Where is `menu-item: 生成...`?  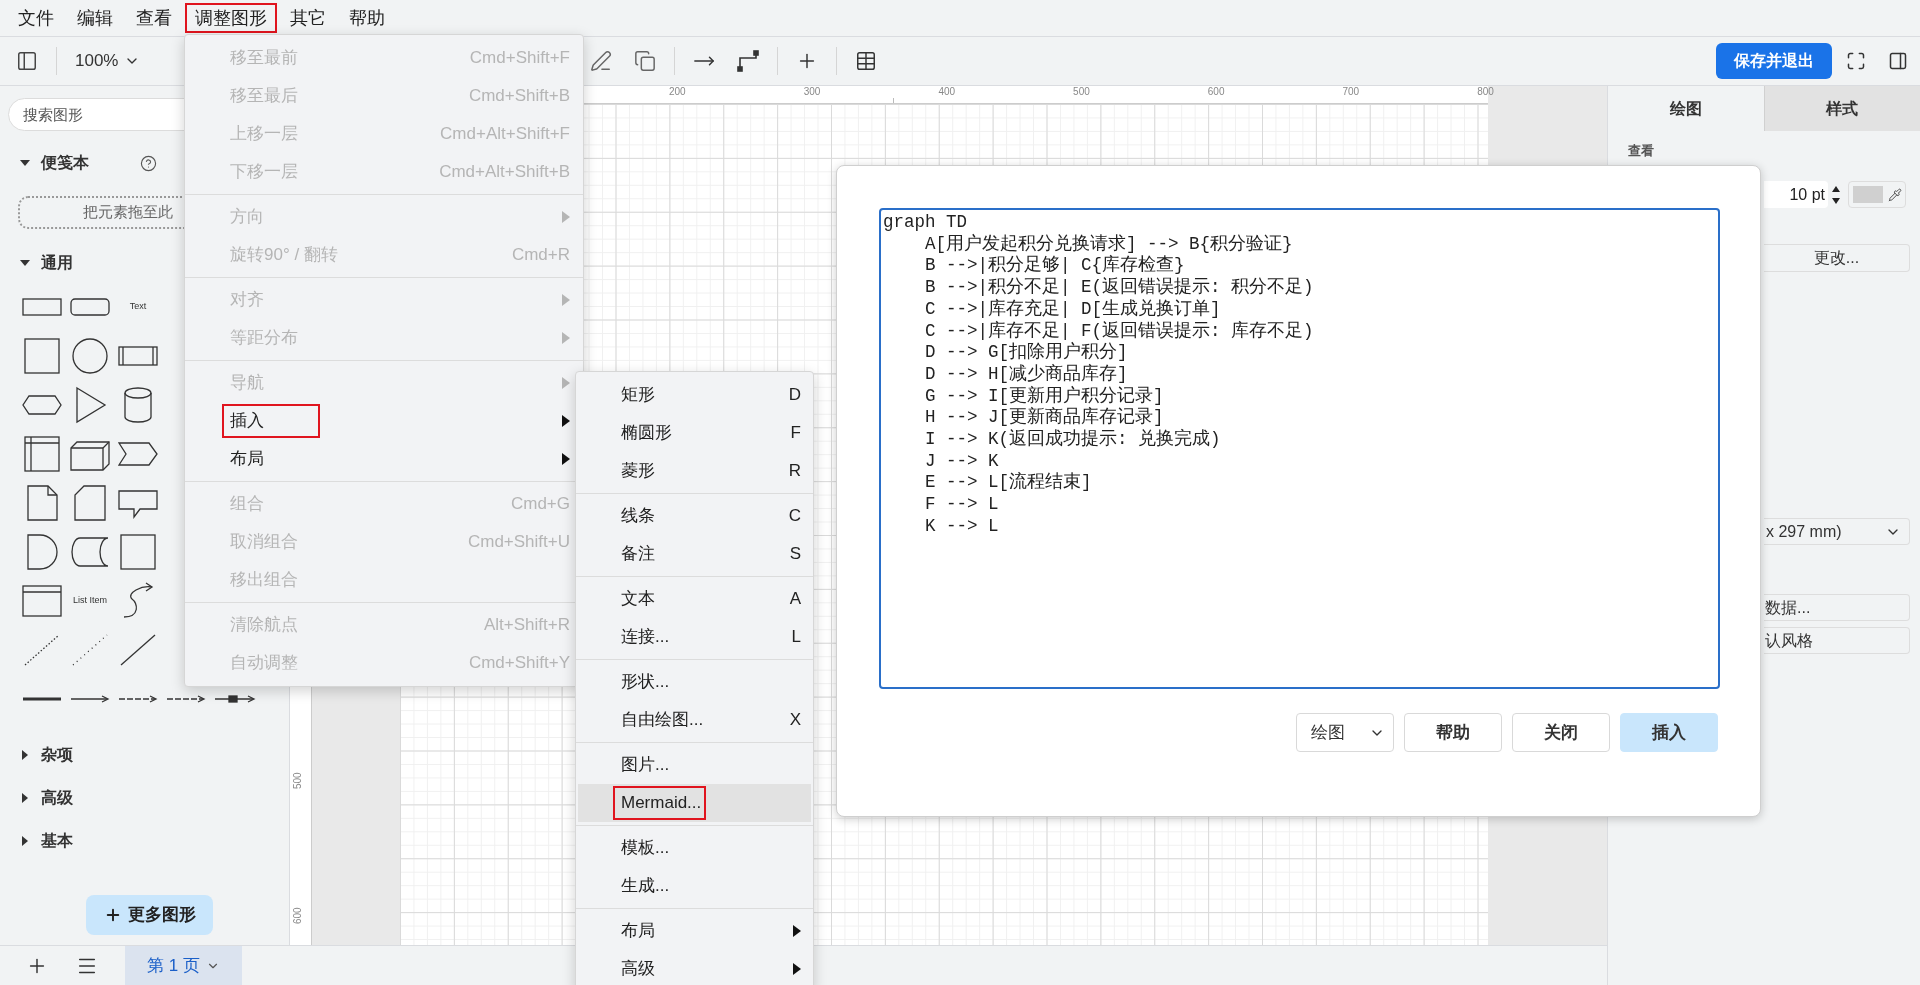 menu-item: 生成... is located at coordinates (694, 886).